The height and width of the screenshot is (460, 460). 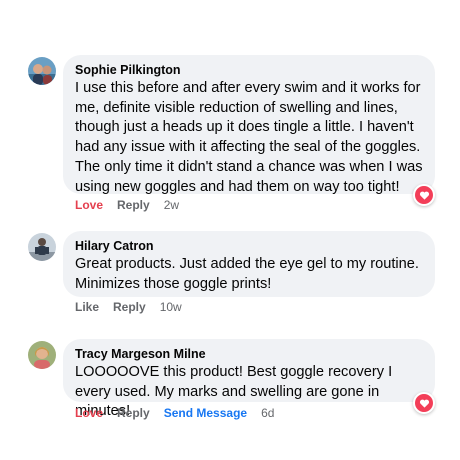 I want to click on comment-actions: Love Reply 2w, so click(x=134, y=205).